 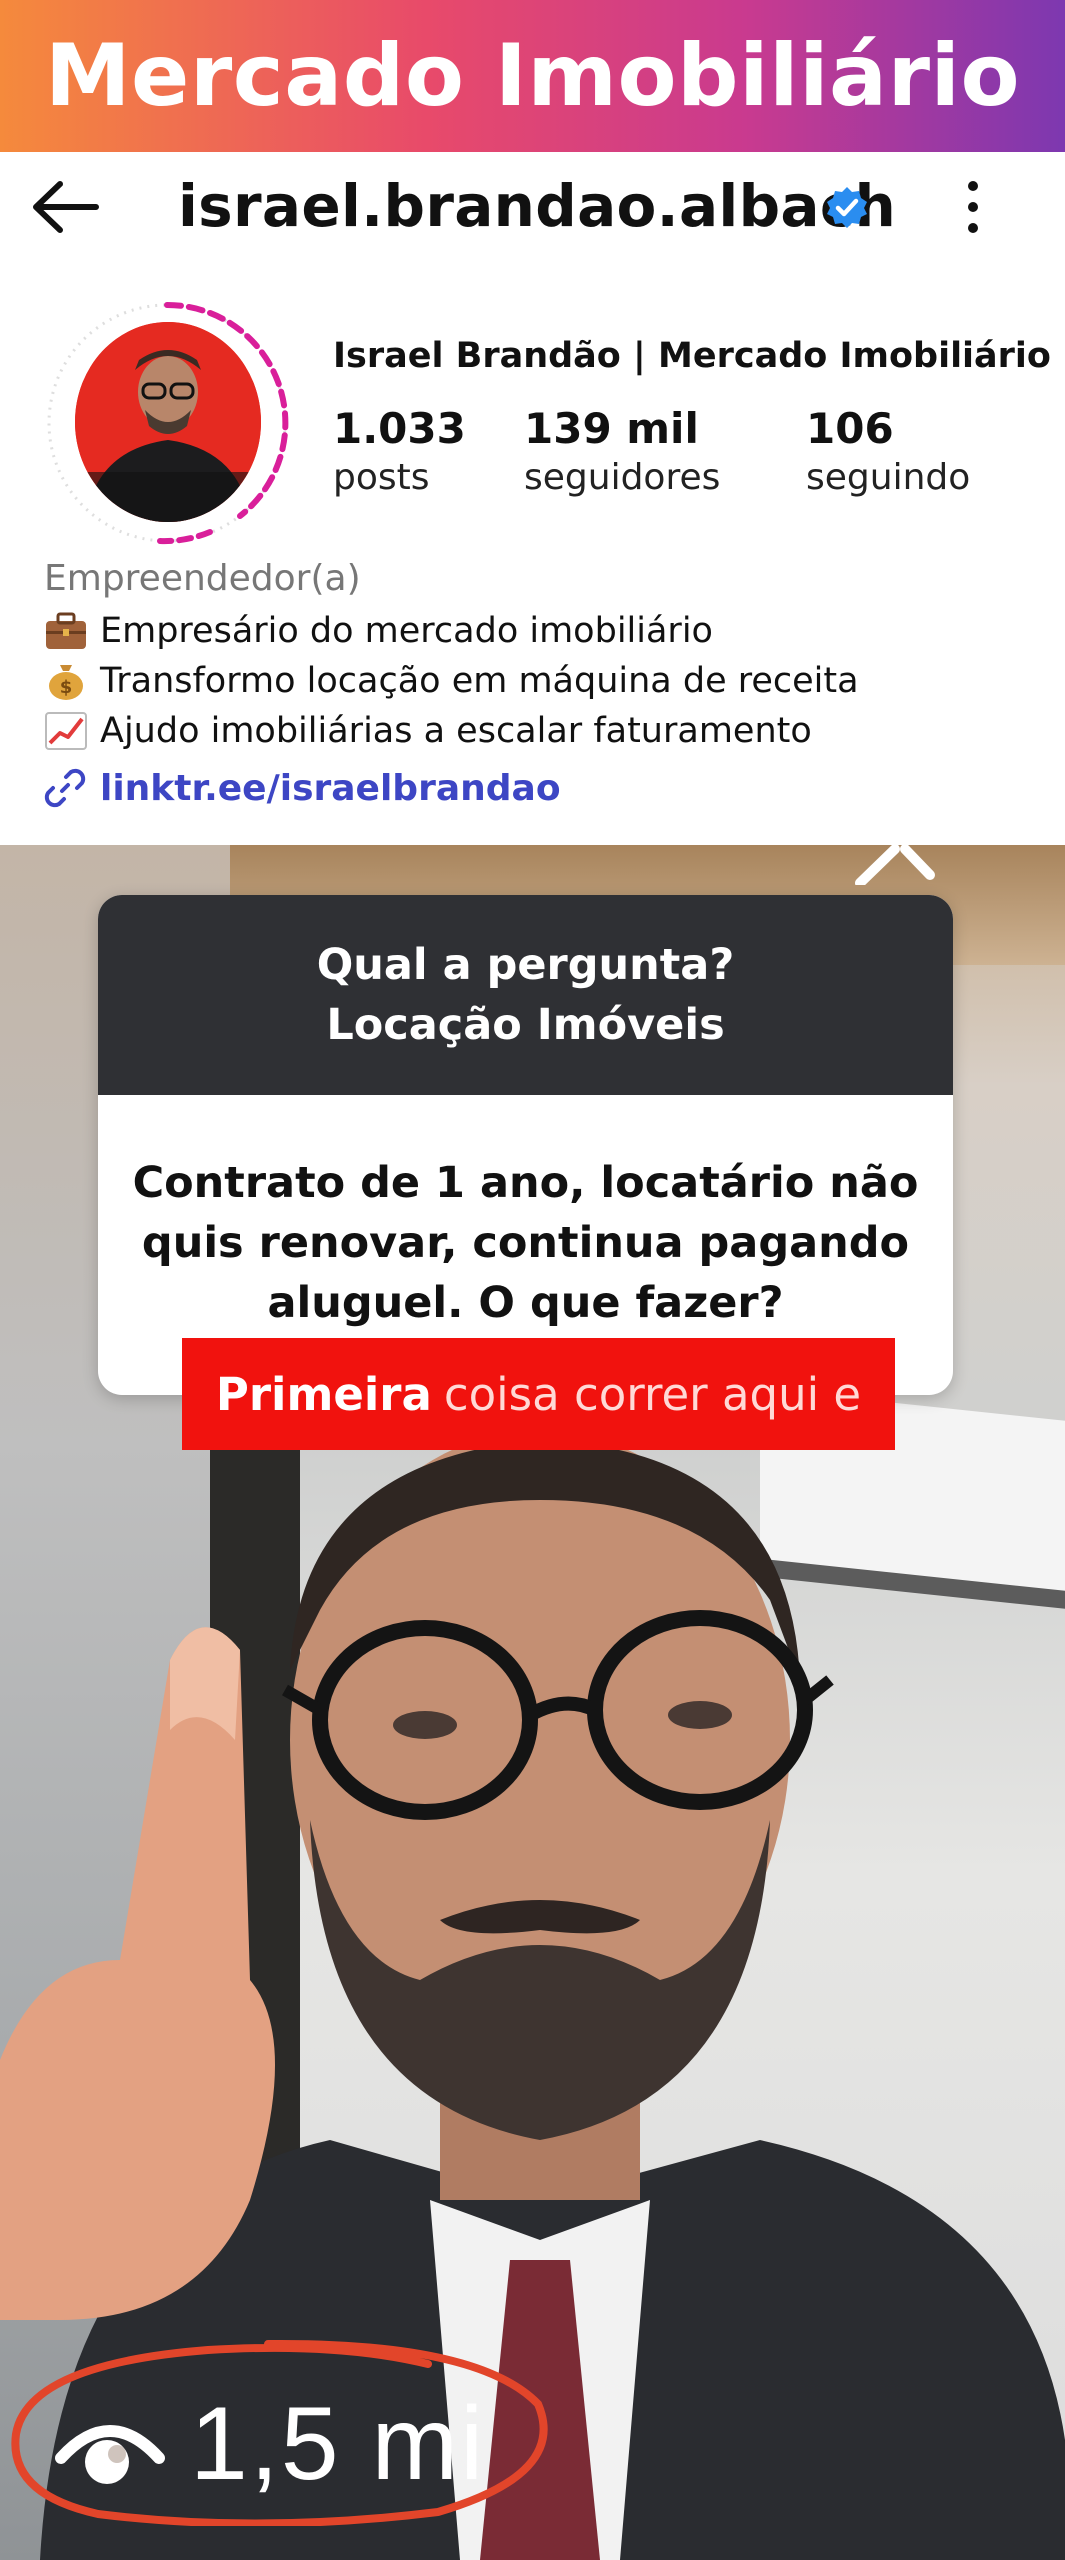 I want to click on stat-value: 1.033, so click(x=399, y=428).